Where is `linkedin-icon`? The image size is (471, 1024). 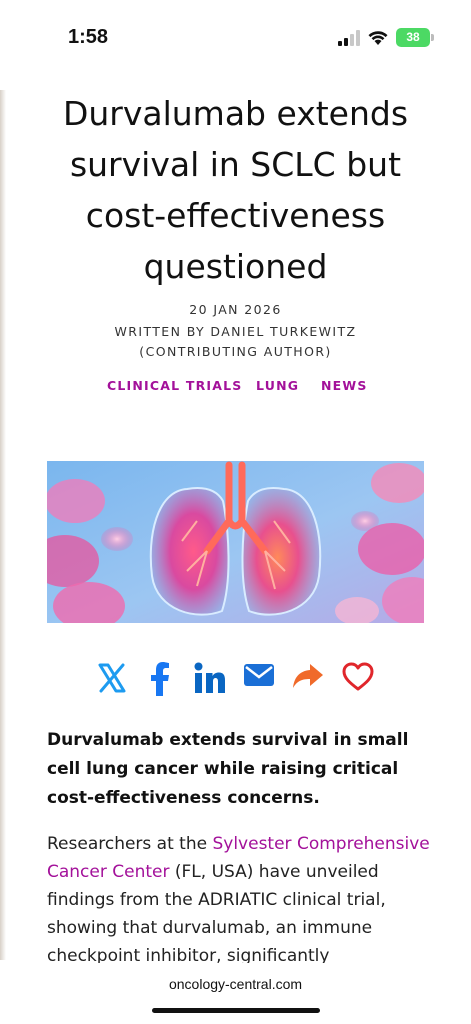 linkedin-icon is located at coordinates (210, 678).